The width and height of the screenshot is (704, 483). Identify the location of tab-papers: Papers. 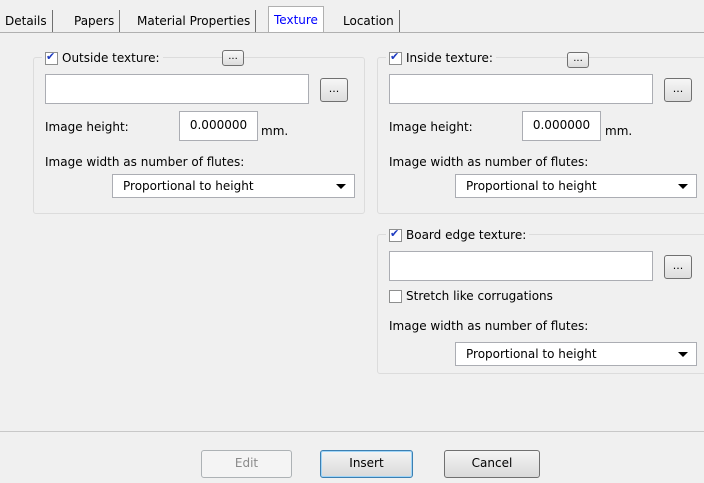
(95, 21).